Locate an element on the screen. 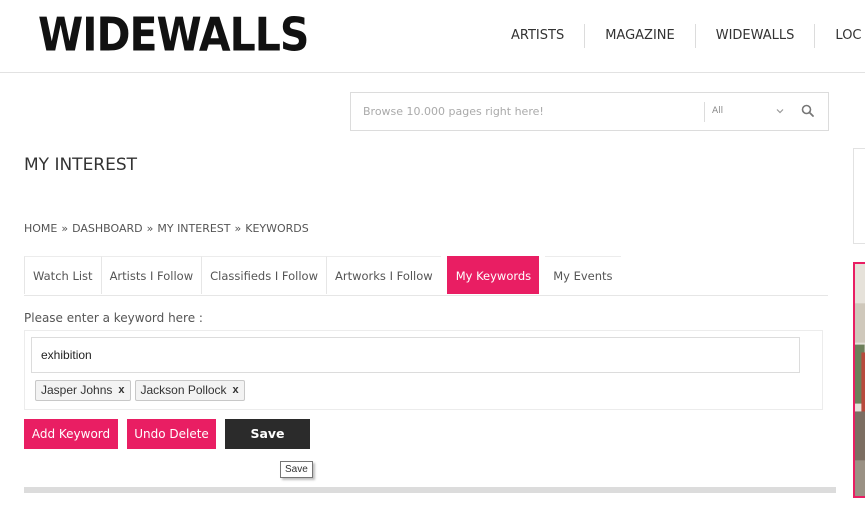 This screenshot has width=865, height=525. save-button: Save is located at coordinates (267, 434).